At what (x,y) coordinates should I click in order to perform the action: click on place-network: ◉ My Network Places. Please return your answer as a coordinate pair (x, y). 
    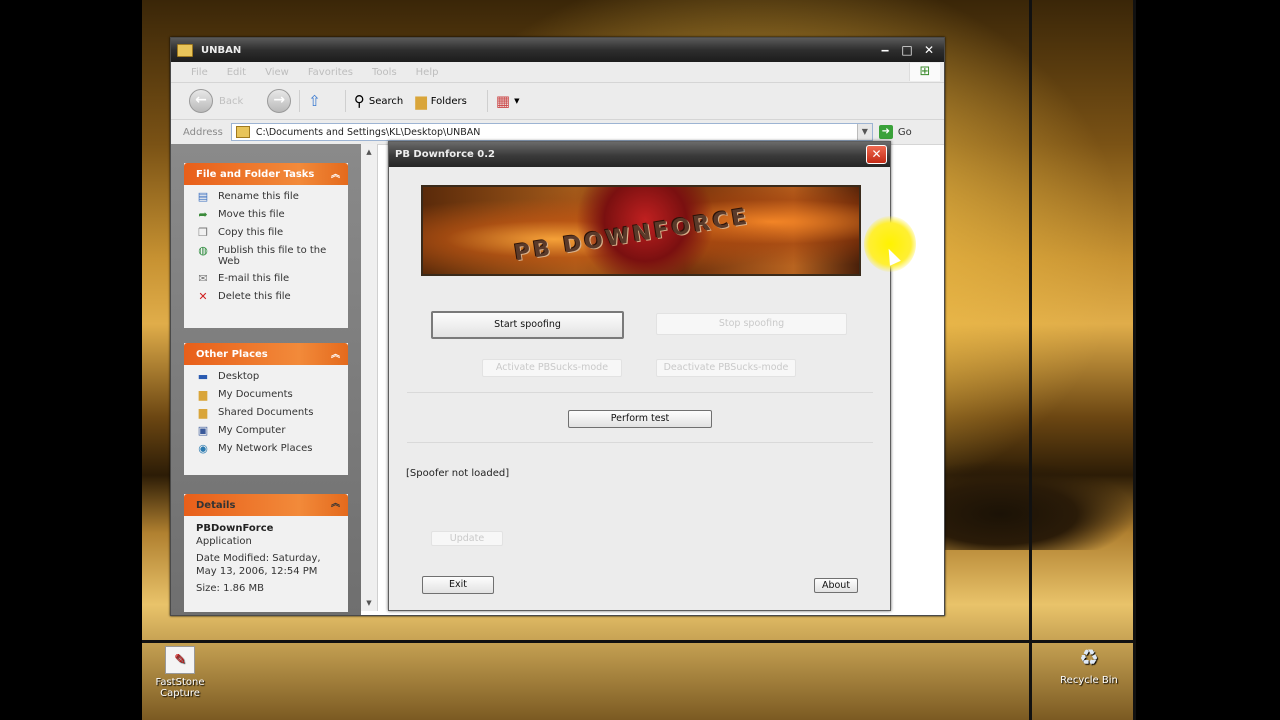
    Looking at the image, I should click on (267, 449).